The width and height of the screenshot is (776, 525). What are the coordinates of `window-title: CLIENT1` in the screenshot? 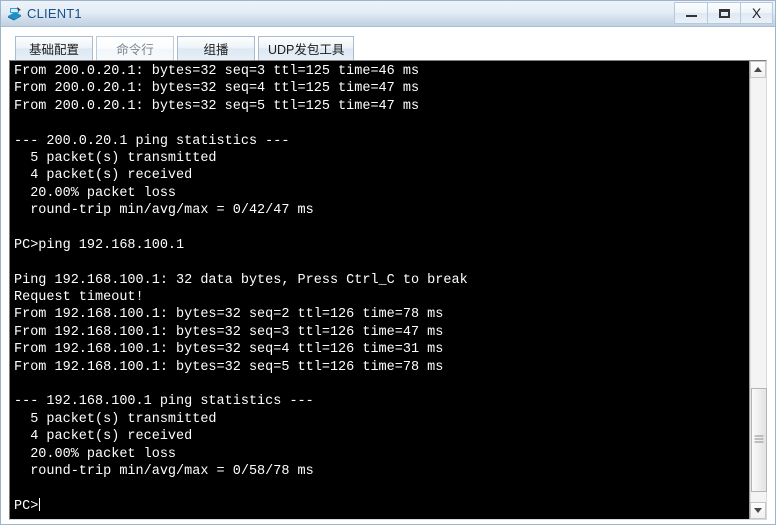 It's located at (54, 13).